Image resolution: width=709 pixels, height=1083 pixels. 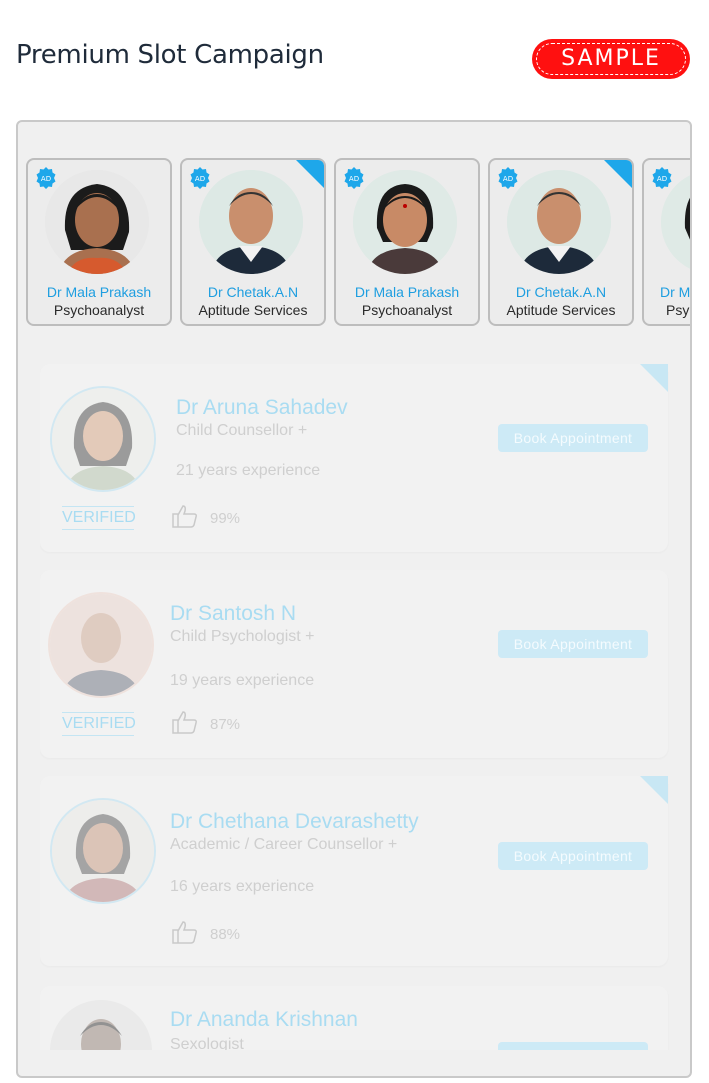 I want to click on doctor-specialty: Child Psychologist +, so click(x=242, y=636).